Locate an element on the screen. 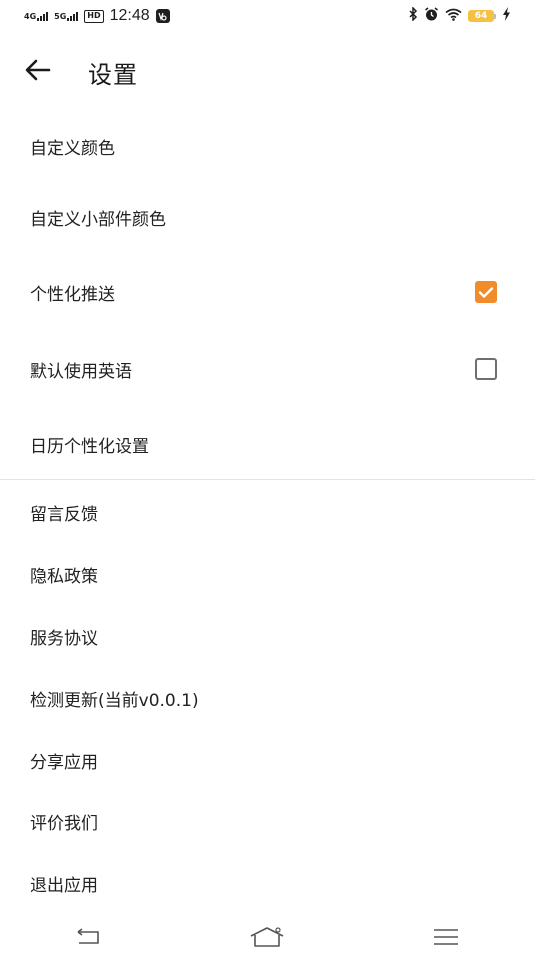 The height and width of the screenshot is (963, 535). volte-icon is located at coordinates (162, 16).